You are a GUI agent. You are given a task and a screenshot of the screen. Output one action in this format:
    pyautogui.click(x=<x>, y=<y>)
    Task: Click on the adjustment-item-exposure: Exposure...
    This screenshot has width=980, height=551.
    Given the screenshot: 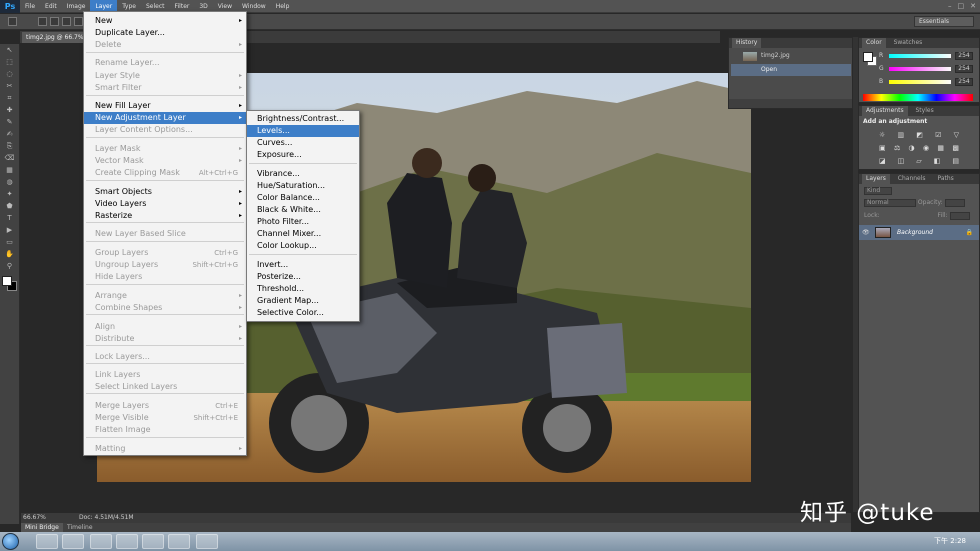 What is the action you would take?
    pyautogui.click(x=303, y=155)
    